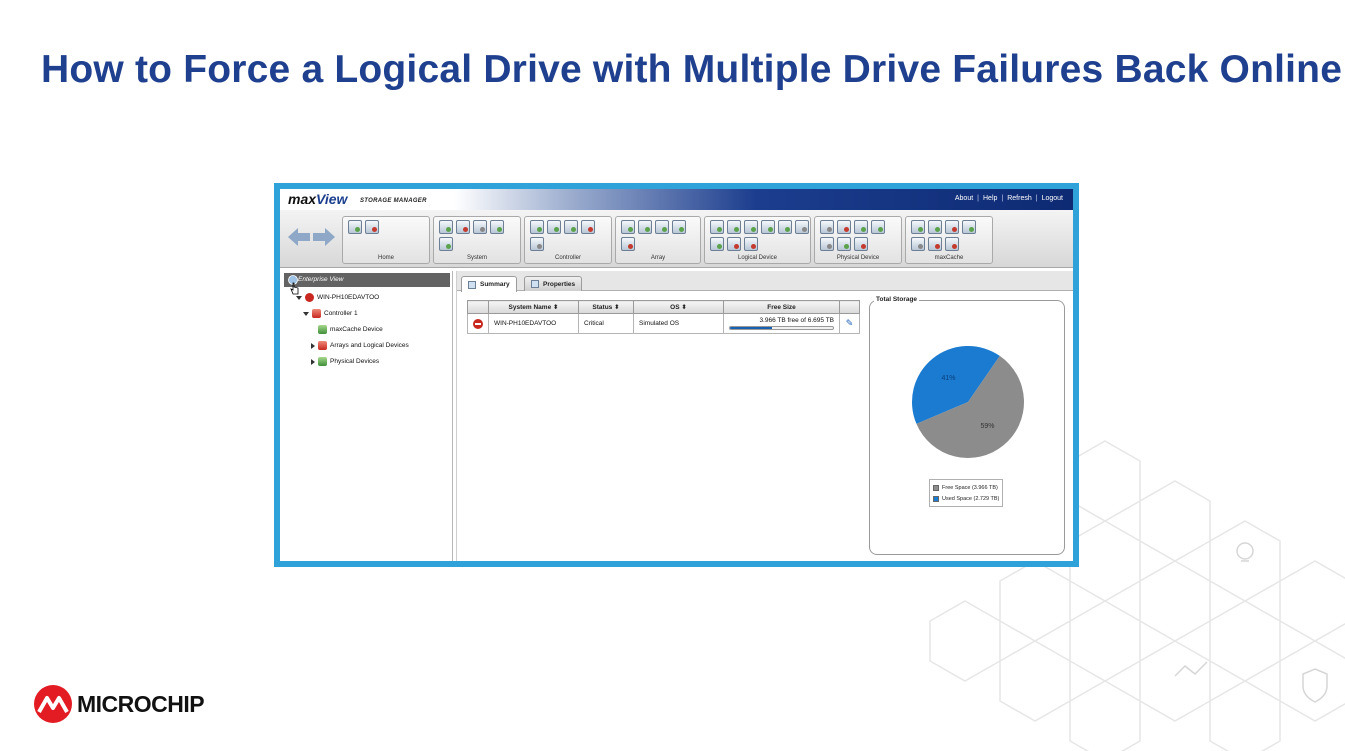 The width and height of the screenshot is (1345, 751). I want to click on header-label: System Name, so click(530, 307).